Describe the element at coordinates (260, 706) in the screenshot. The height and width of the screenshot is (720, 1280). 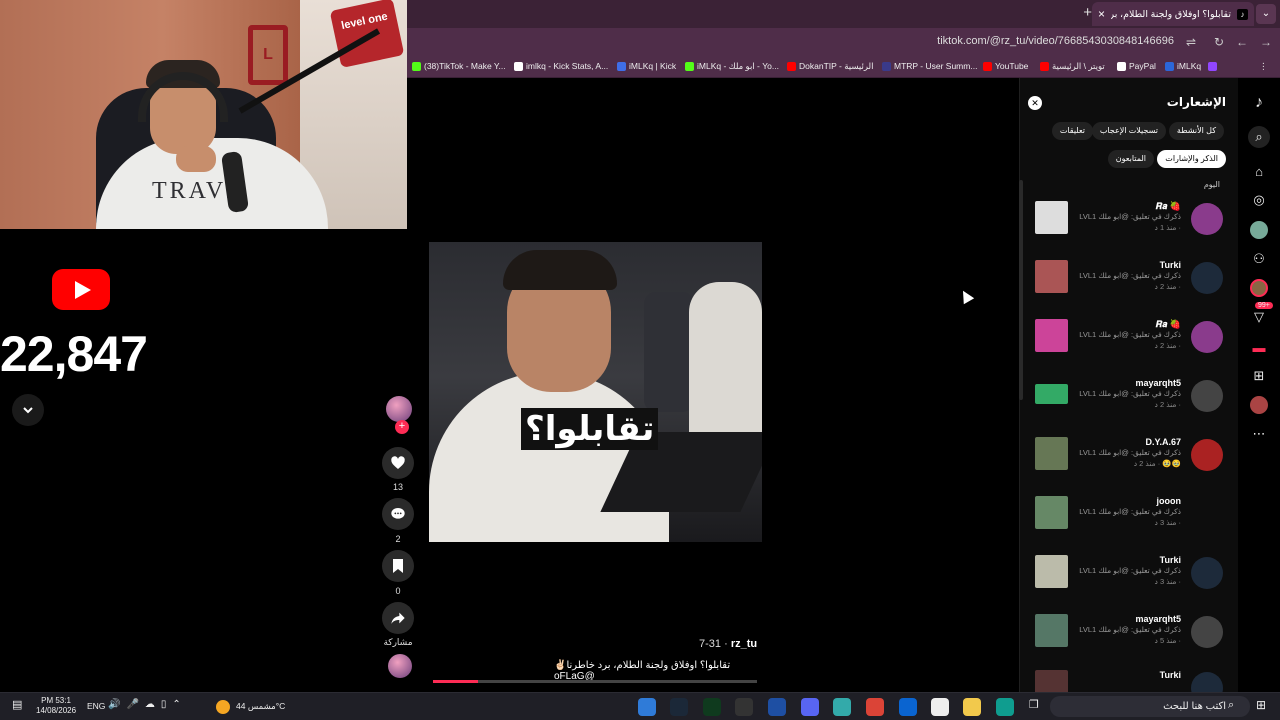
I see `weather-text: مشمس 44°C` at that location.